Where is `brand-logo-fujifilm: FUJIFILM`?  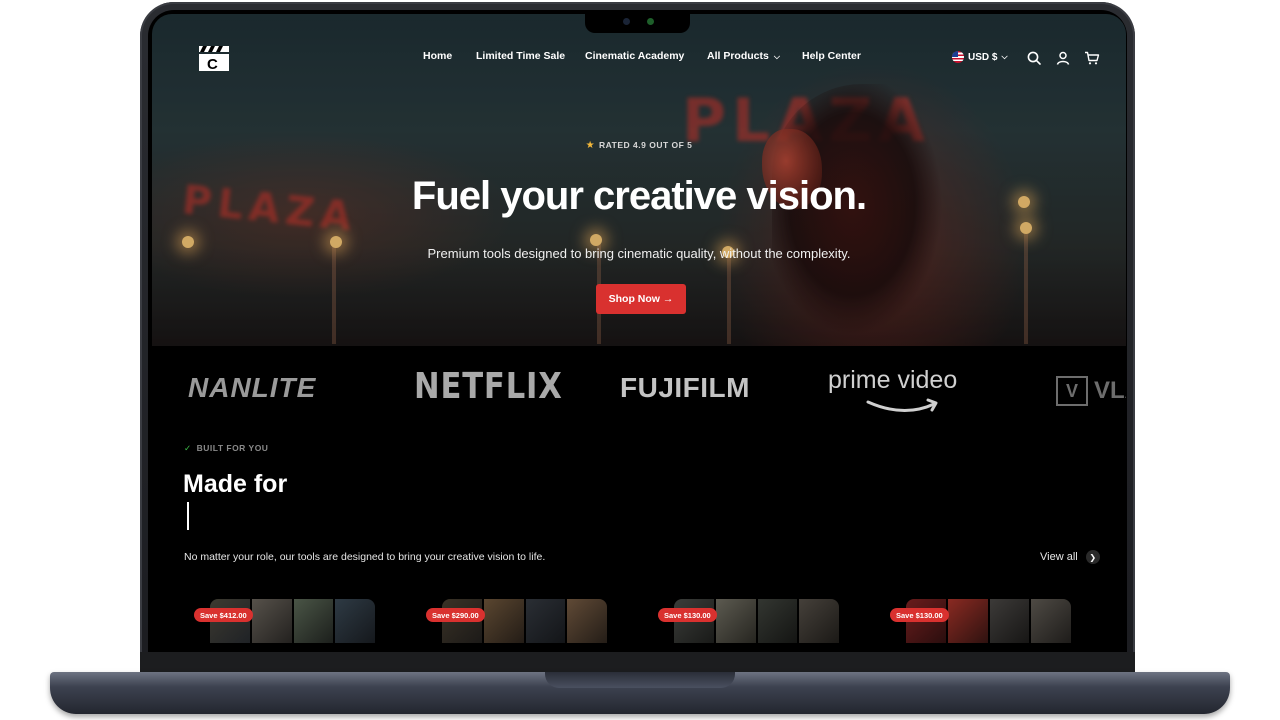 brand-logo-fujifilm: FUJIFILM is located at coordinates (685, 387).